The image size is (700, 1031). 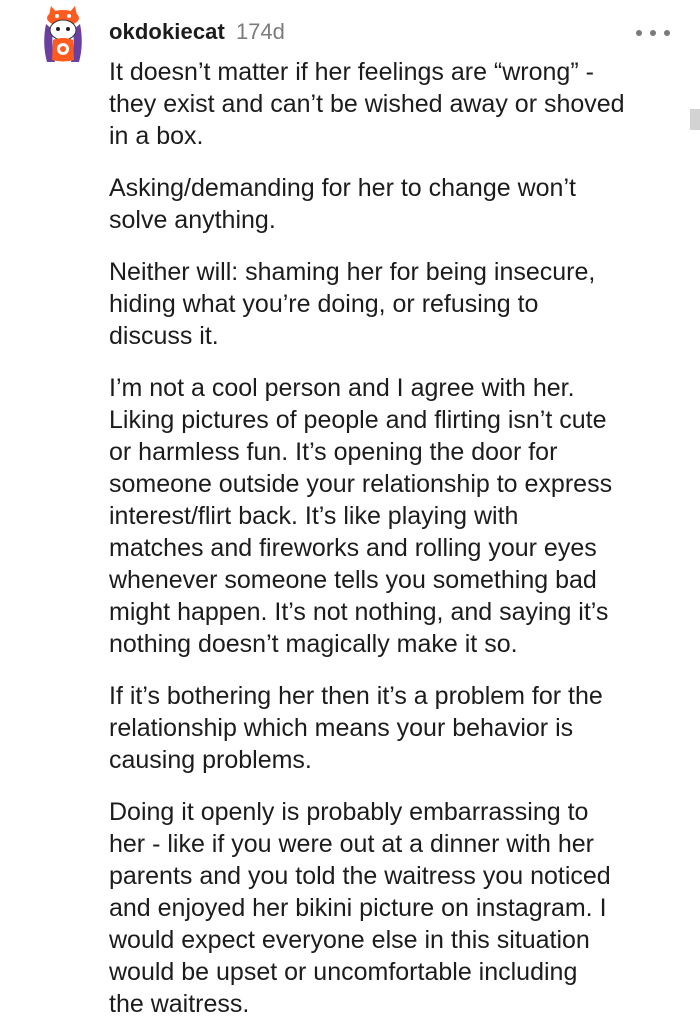 I want to click on snoo-avatar-icon, so click(x=63, y=34).